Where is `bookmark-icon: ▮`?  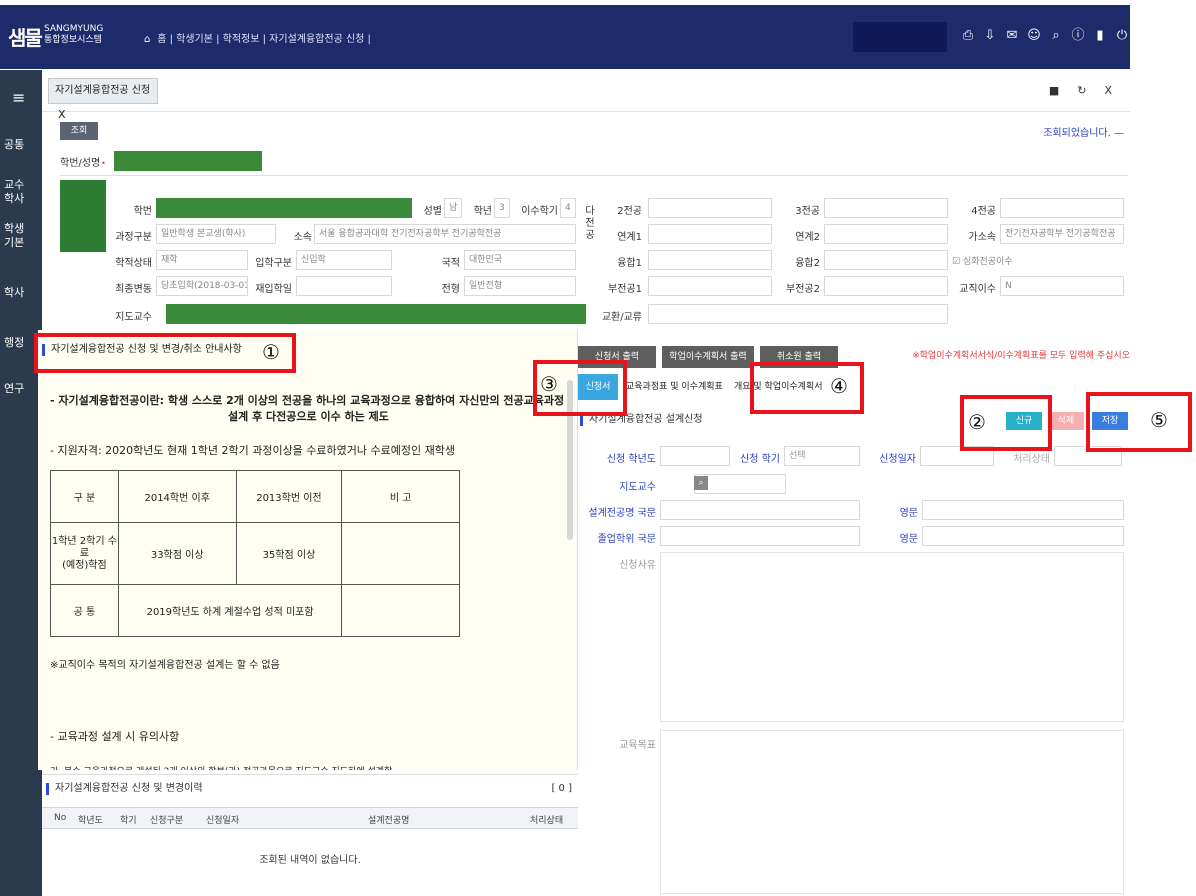
bookmark-icon: ▮ is located at coordinates (1100, 36).